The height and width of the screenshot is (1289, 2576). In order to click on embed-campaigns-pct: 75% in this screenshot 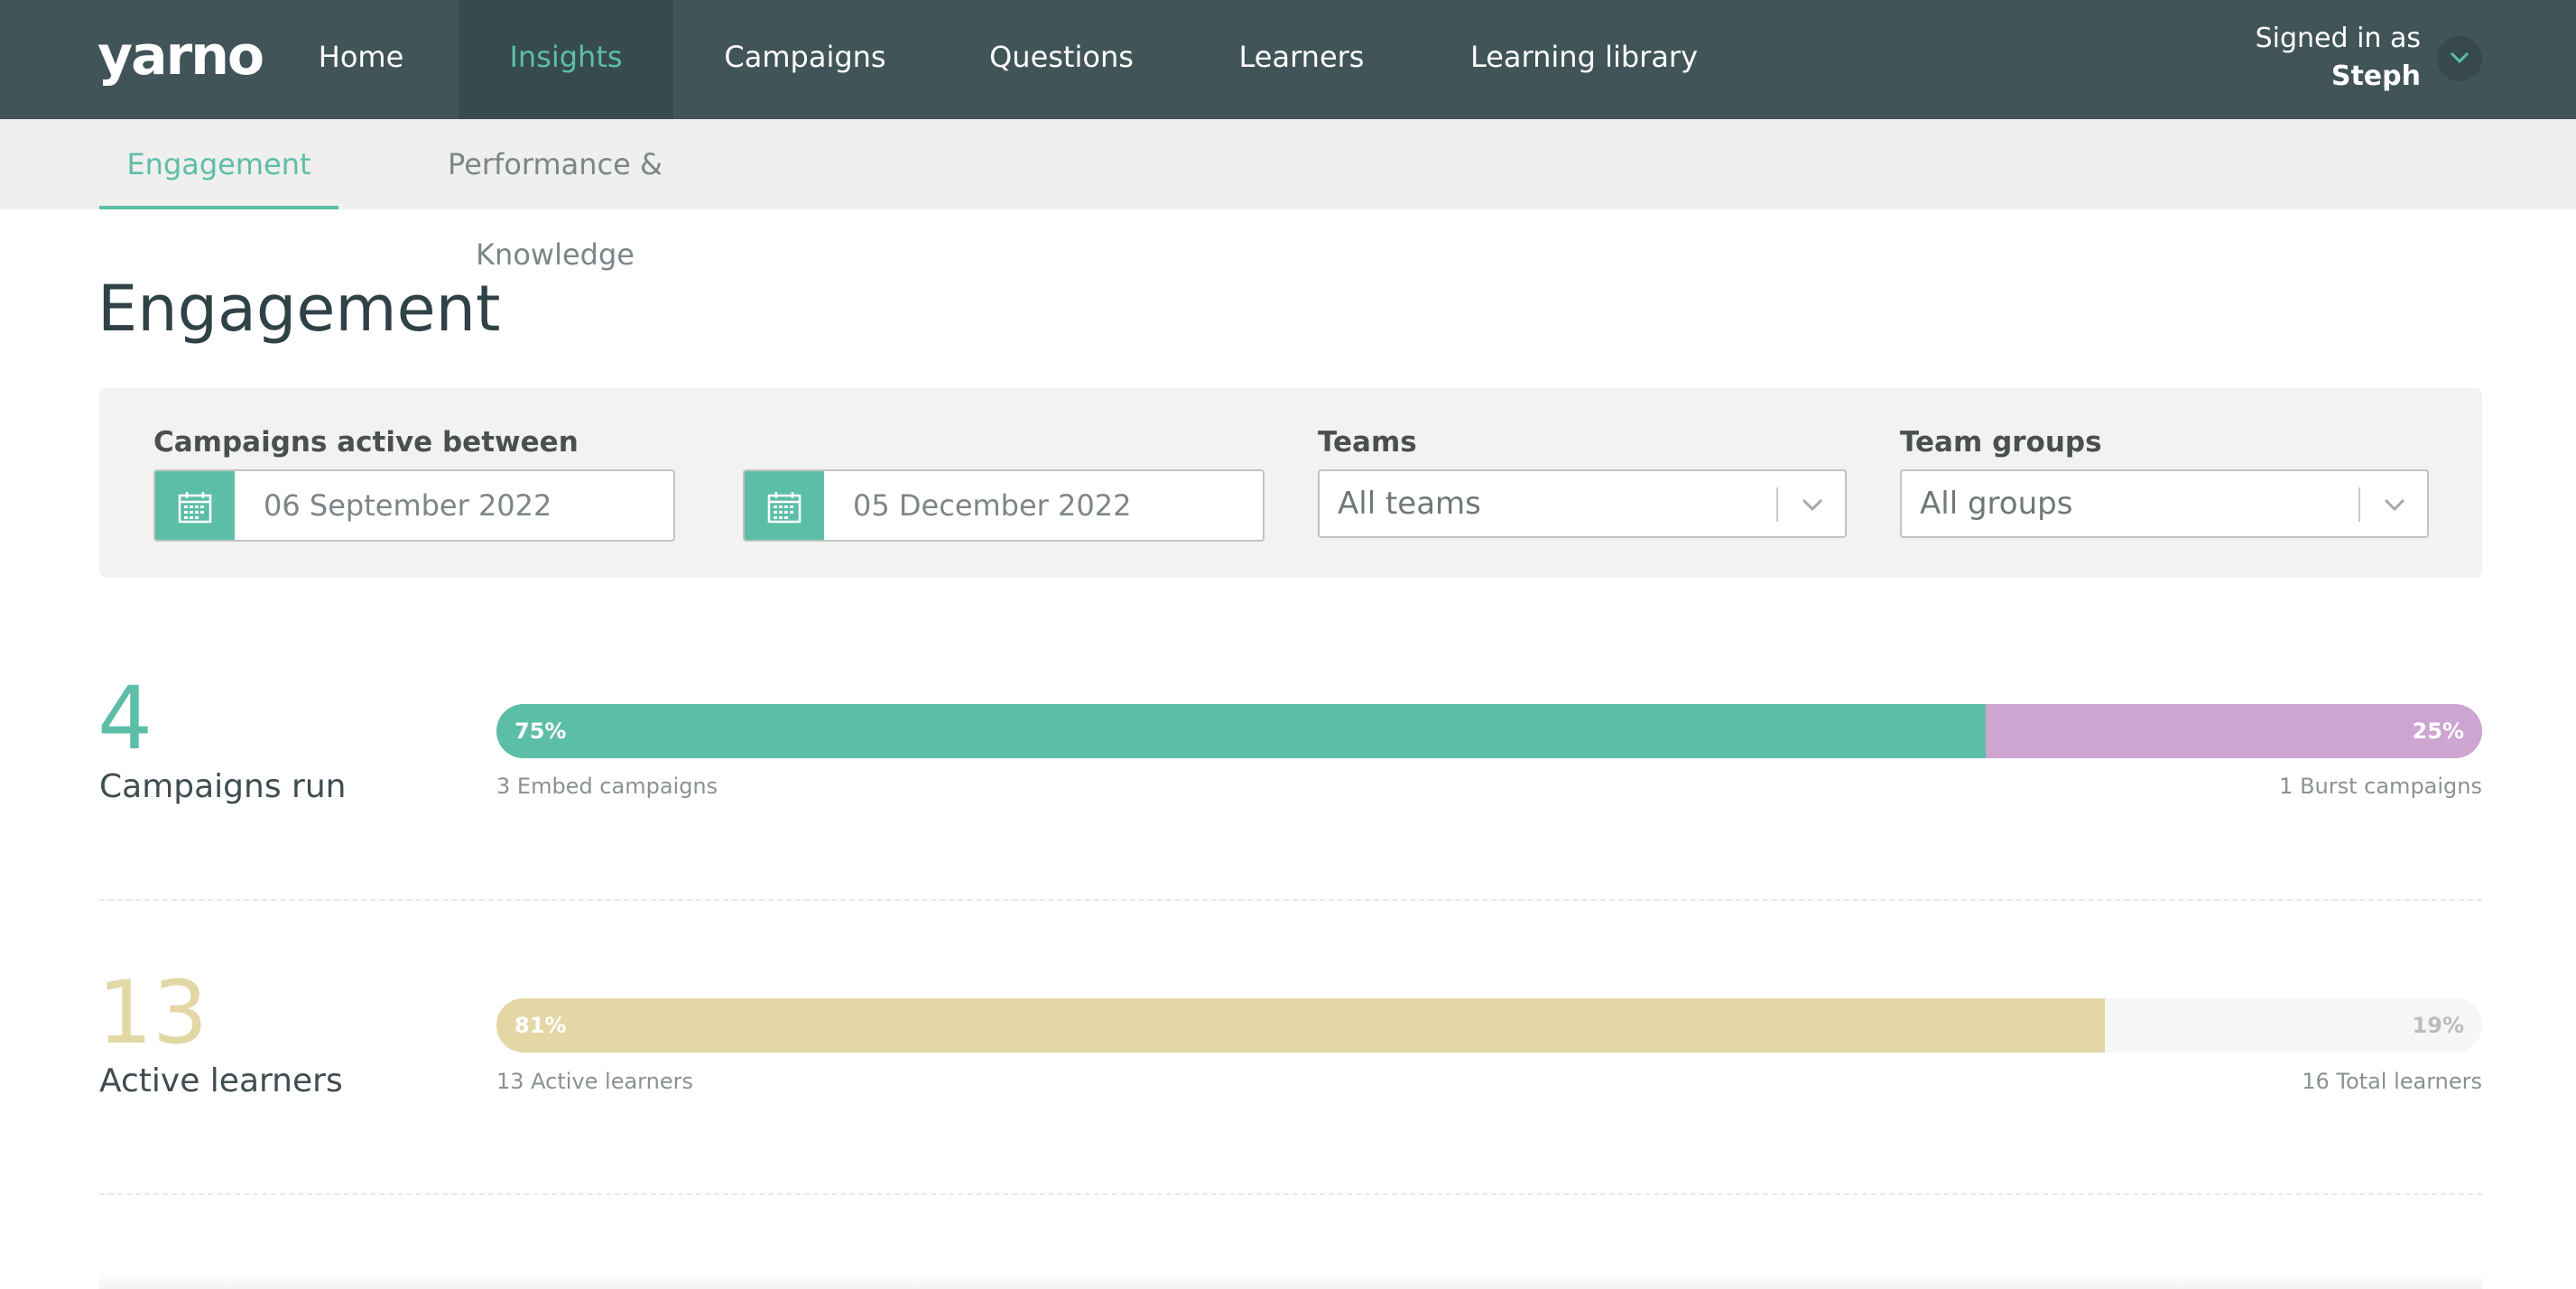, I will do `click(541, 731)`.